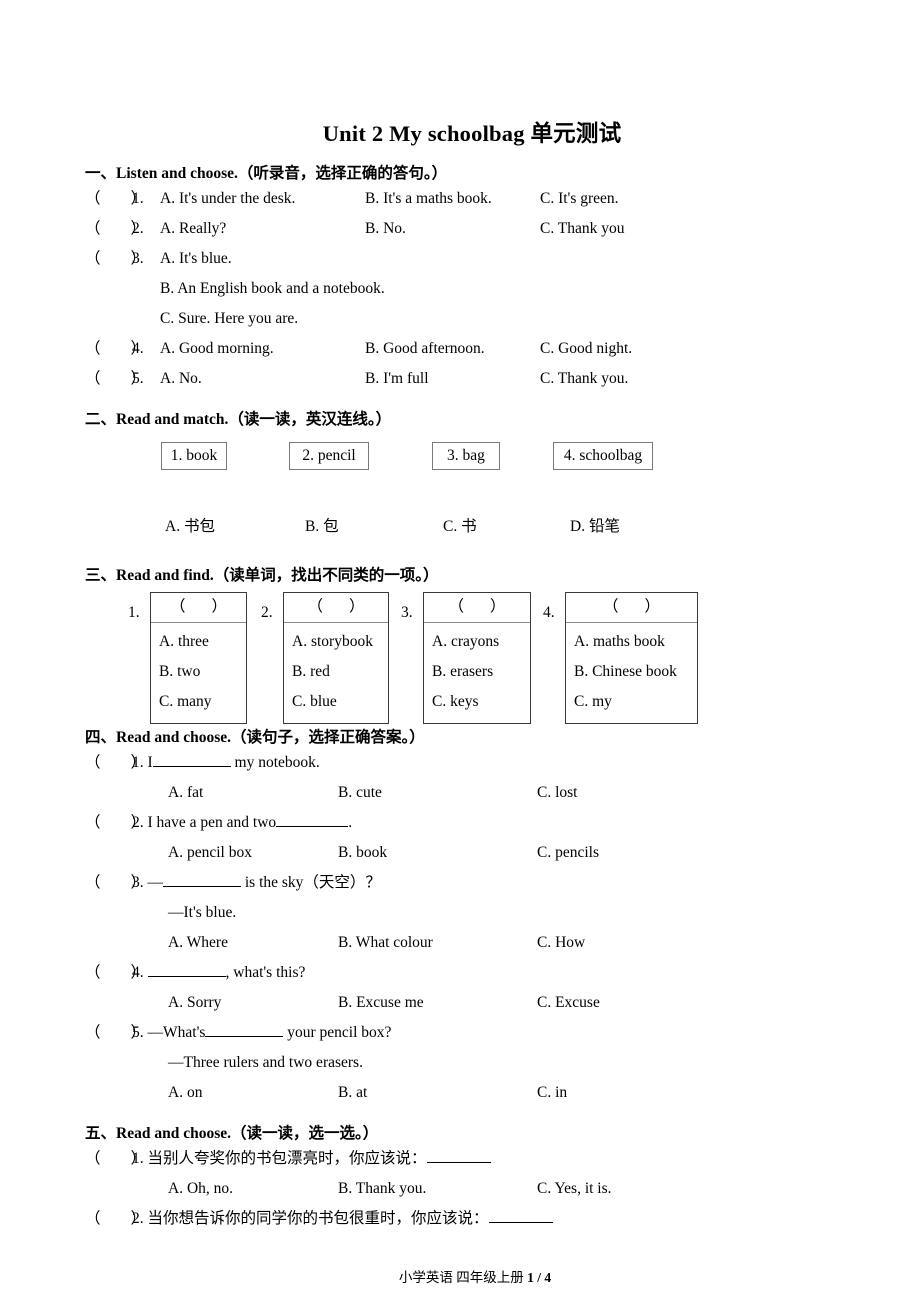 Image resolution: width=920 pixels, height=1302 pixels. Describe the element at coordinates (200, 1189) in the screenshot. I see `option-a: A. Oh, no.` at that location.